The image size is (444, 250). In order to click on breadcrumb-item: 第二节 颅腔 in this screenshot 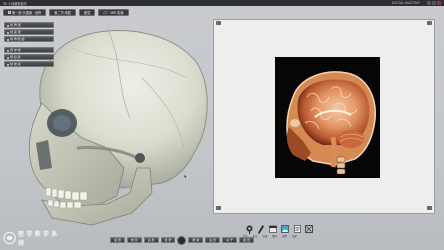, I will do `click(63, 12)`.